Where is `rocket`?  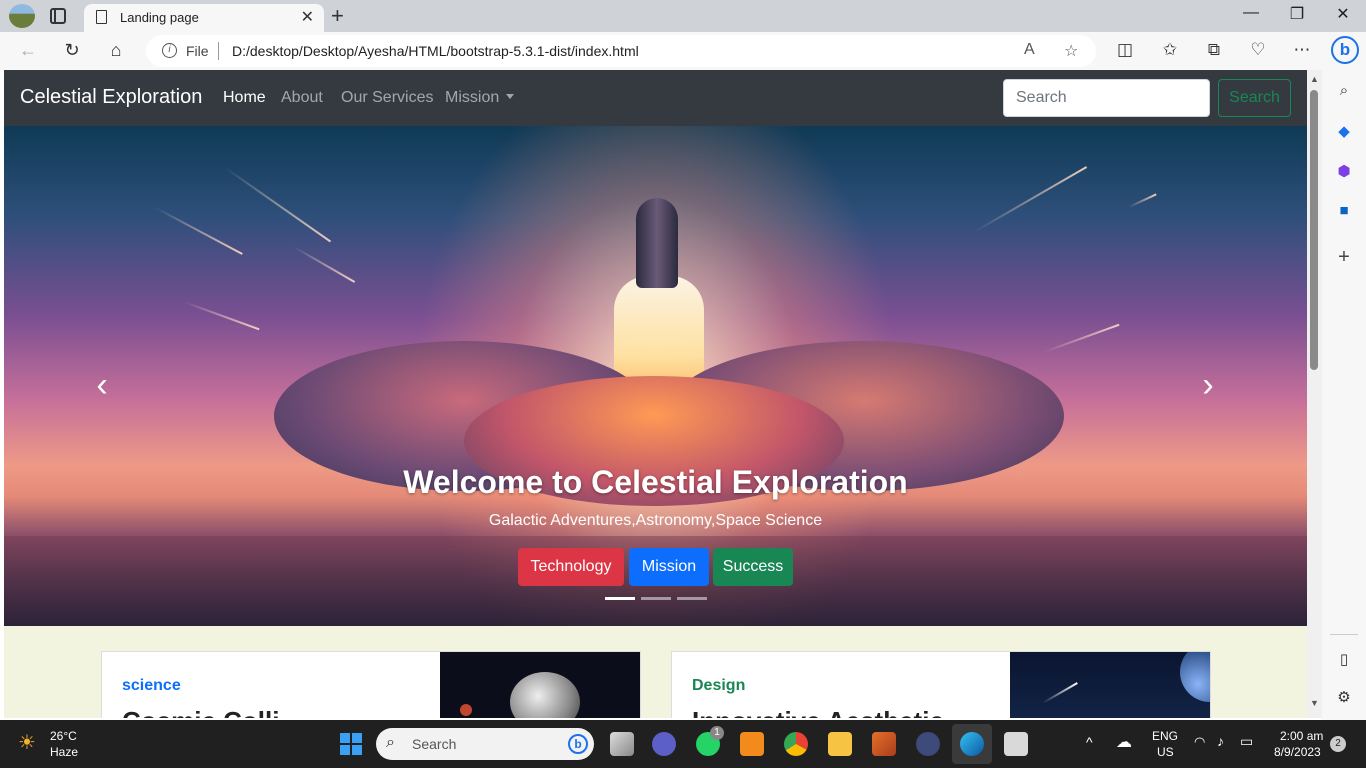 rocket is located at coordinates (657, 243).